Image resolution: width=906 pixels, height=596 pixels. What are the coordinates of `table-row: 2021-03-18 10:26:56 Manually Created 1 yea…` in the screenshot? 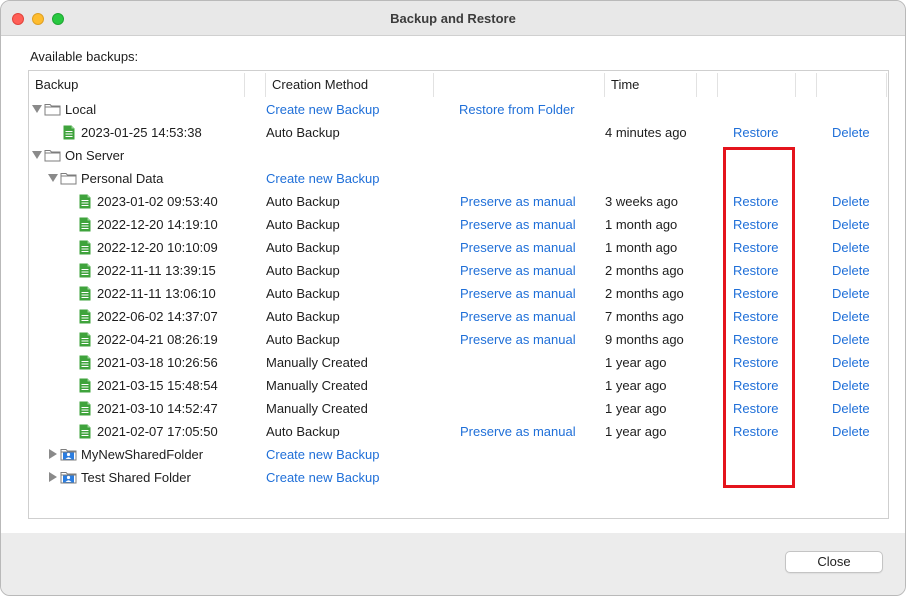 It's located at (458, 362).